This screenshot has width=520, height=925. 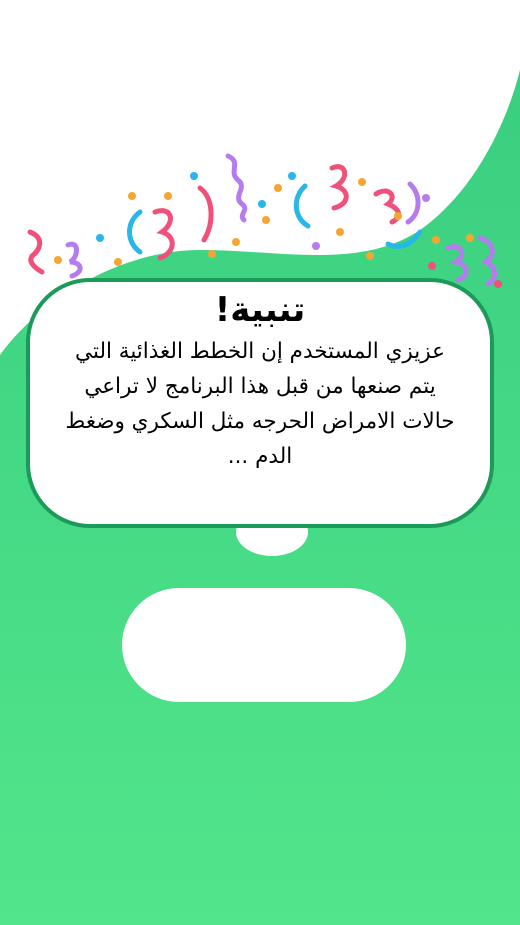 What do you see at coordinates (278, 230) in the screenshot?
I see `confetti-dots` at bounding box center [278, 230].